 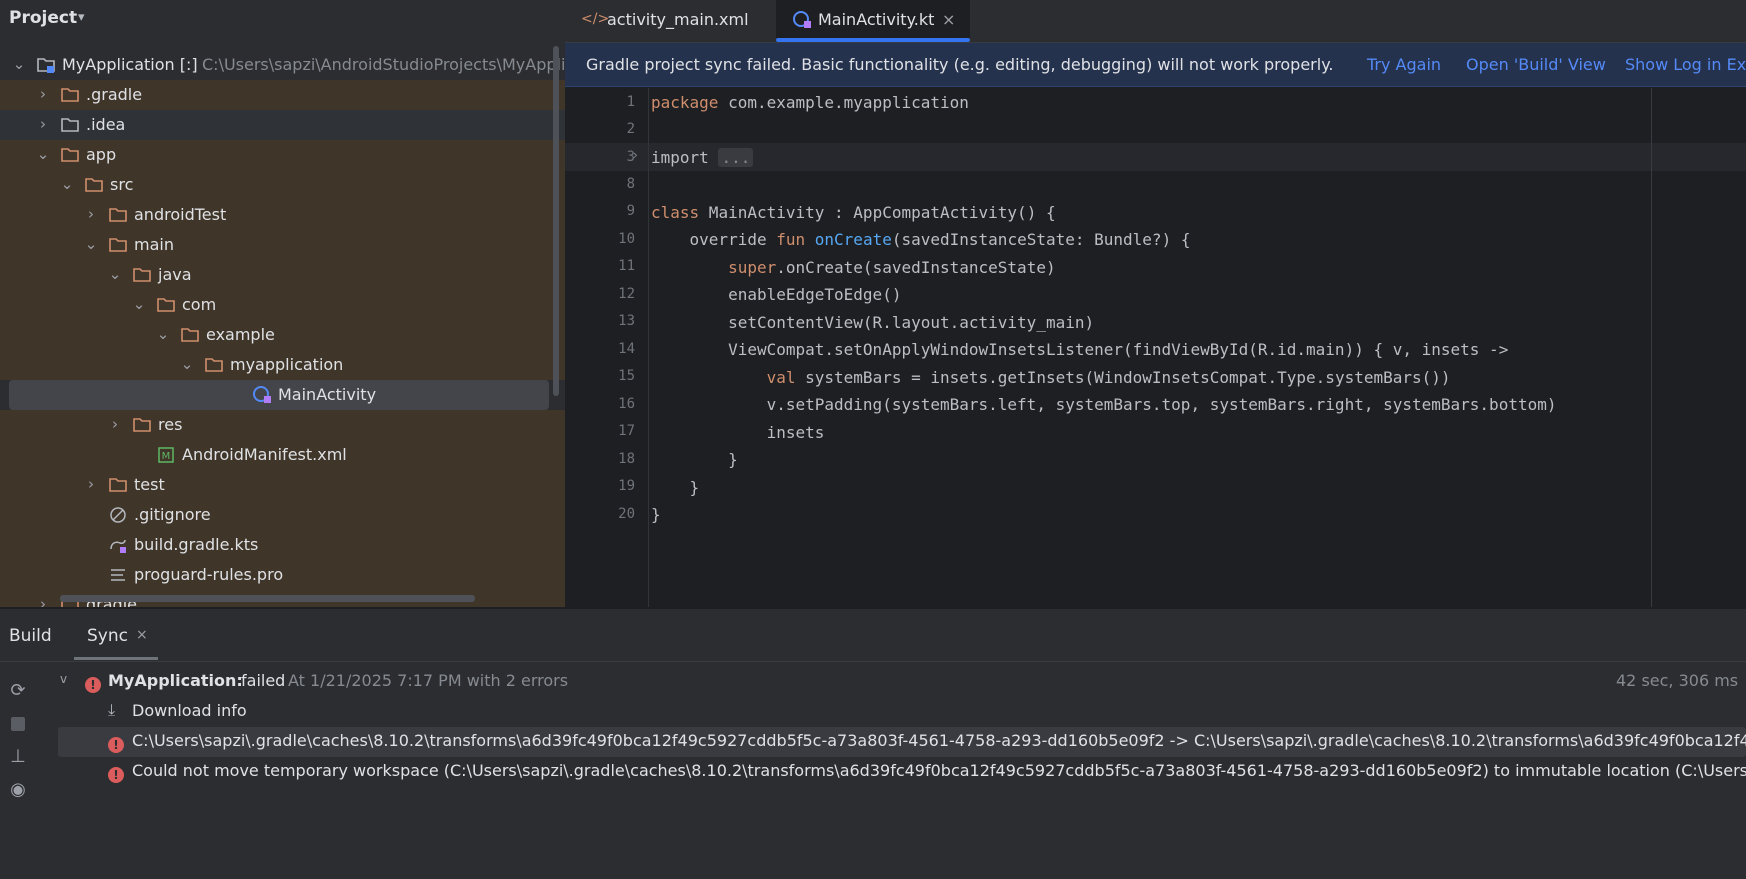 What do you see at coordinates (626, 459) in the screenshot?
I see `line-number: 18` at bounding box center [626, 459].